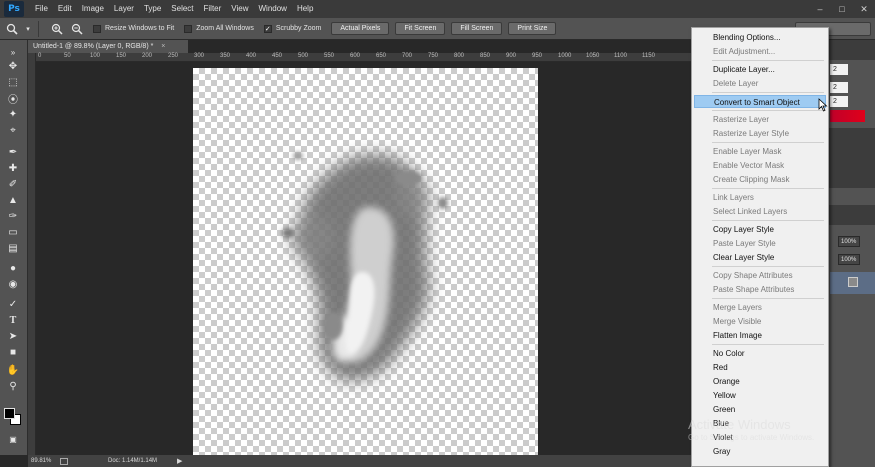 This screenshot has width=875, height=467. I want to click on dodge-tool-icon: ◉, so click(13, 284).